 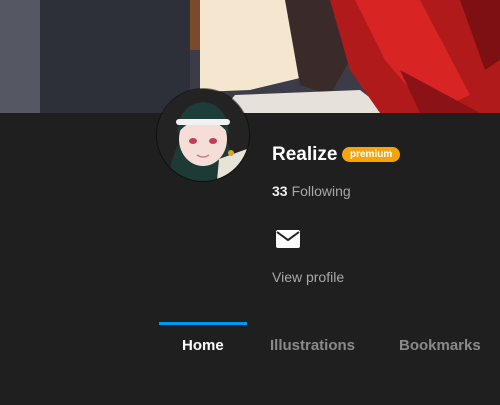 What do you see at coordinates (288, 239) in the screenshot?
I see `mail-icon` at bounding box center [288, 239].